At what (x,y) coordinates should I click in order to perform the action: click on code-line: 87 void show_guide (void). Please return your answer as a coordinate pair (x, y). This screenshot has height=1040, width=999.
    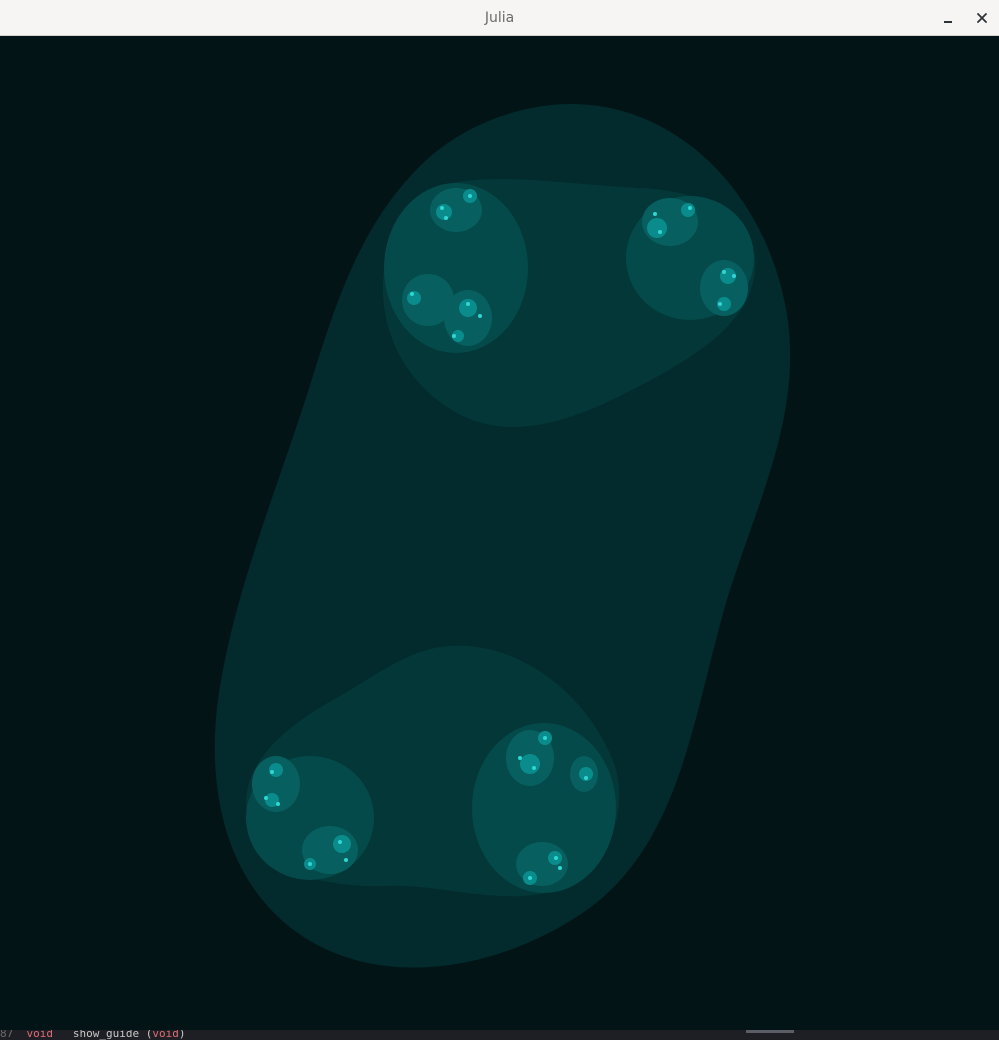
    Looking at the image, I should click on (92, 1035).